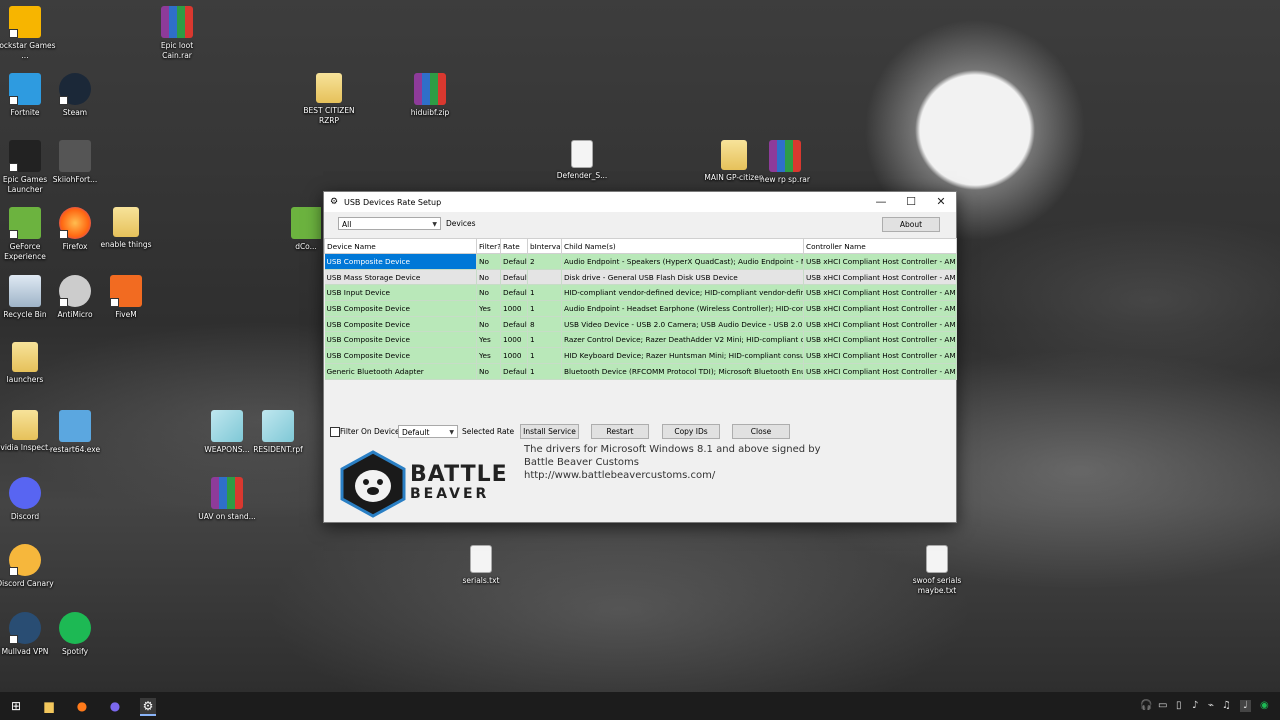 The image size is (1280, 720). I want to click on cell-device: USB Mass Storage Device, so click(400, 277).